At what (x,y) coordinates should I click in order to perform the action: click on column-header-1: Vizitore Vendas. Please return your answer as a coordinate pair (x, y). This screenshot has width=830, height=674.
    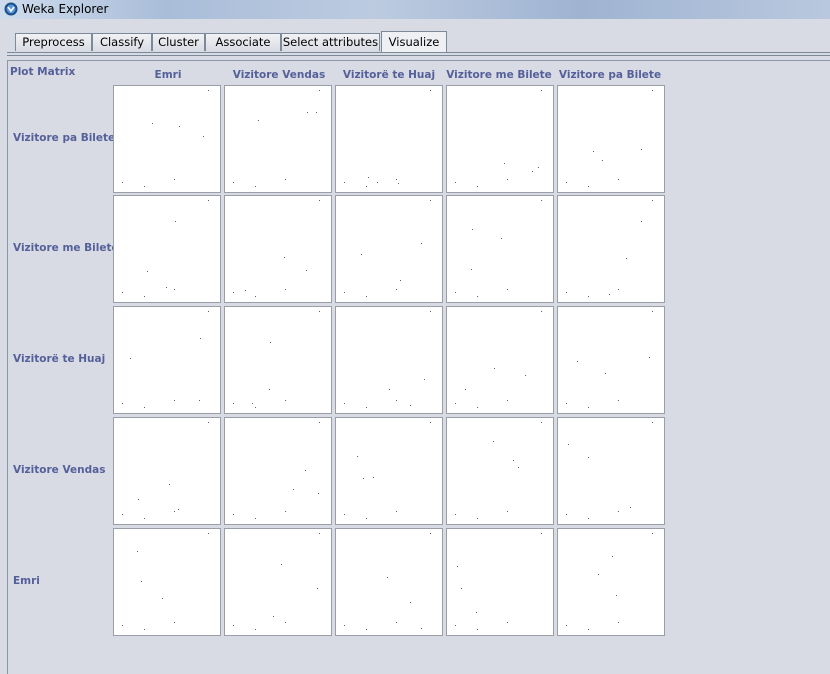
    Looking at the image, I should click on (279, 75).